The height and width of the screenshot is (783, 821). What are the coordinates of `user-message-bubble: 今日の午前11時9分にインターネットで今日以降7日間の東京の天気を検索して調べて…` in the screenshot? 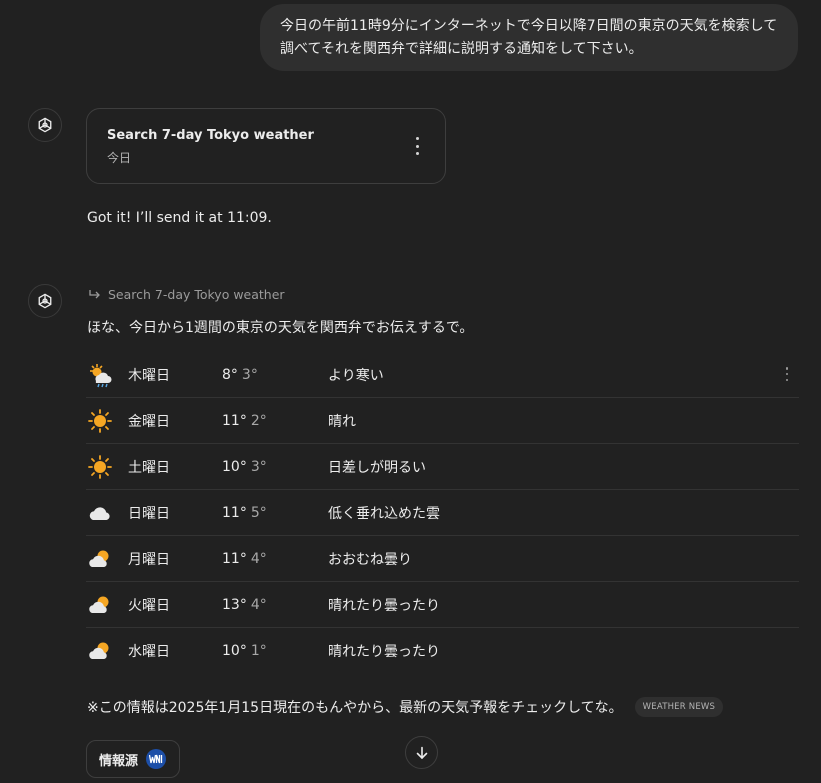 It's located at (529, 37).